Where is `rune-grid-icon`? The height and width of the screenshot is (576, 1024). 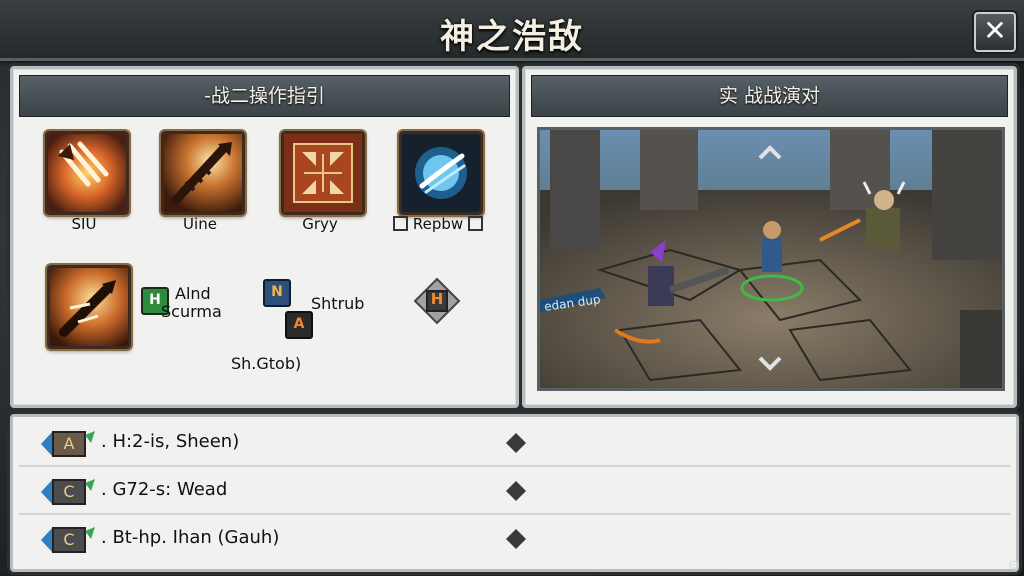 rune-grid-icon is located at coordinates (323, 173).